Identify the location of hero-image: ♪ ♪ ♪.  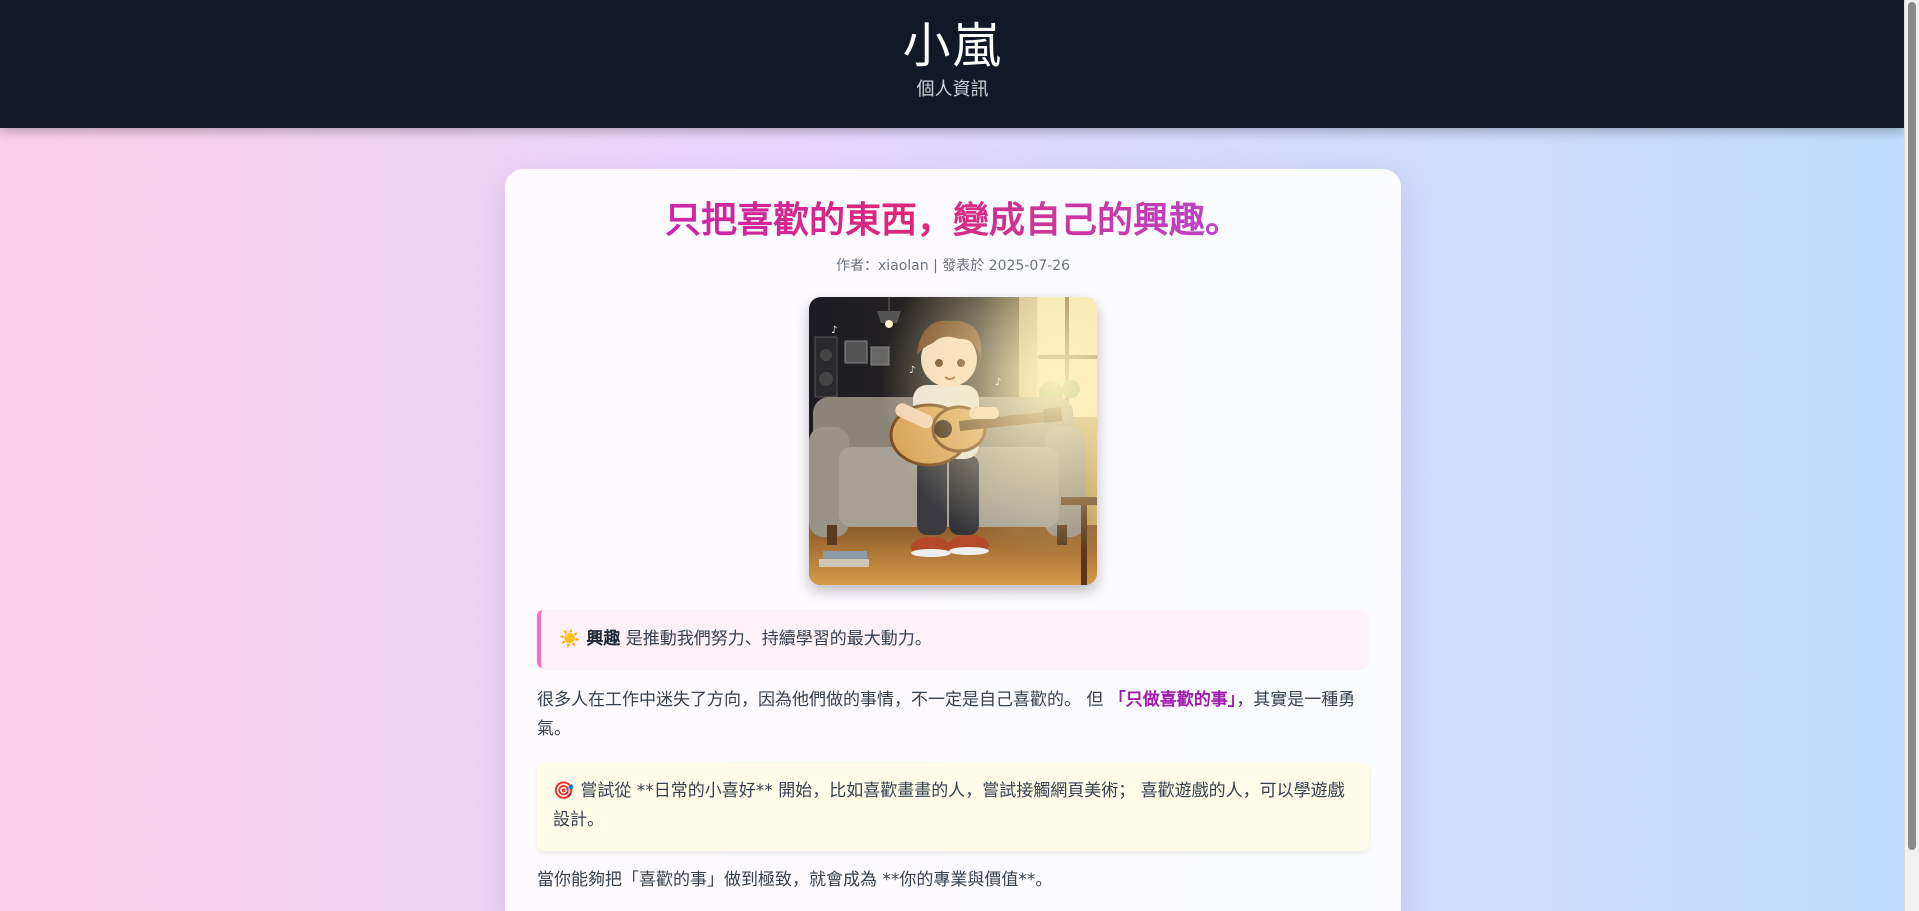
(953, 441).